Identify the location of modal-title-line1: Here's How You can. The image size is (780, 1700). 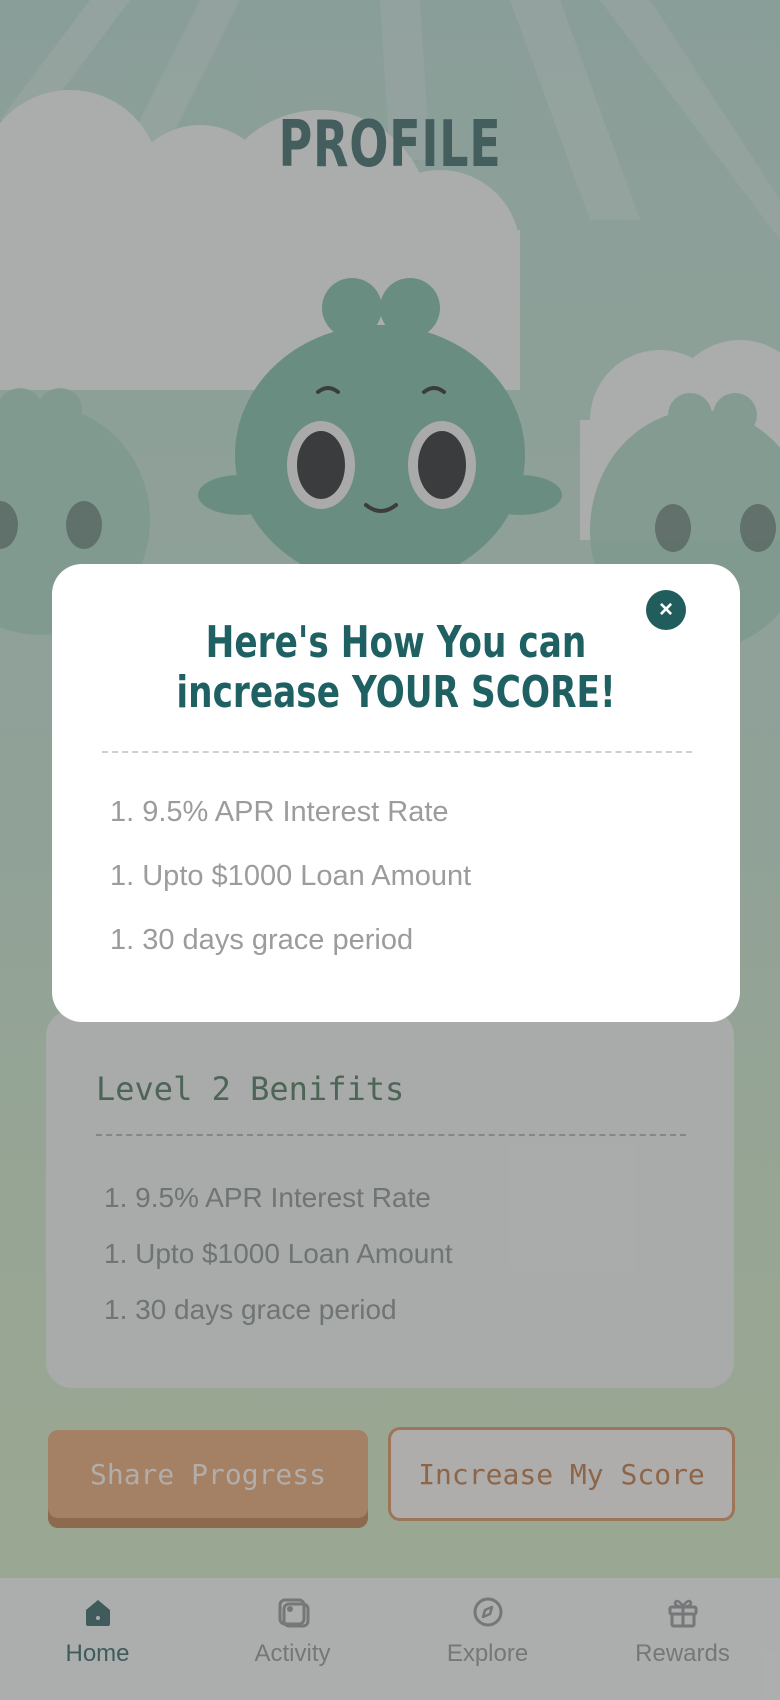
(396, 642).